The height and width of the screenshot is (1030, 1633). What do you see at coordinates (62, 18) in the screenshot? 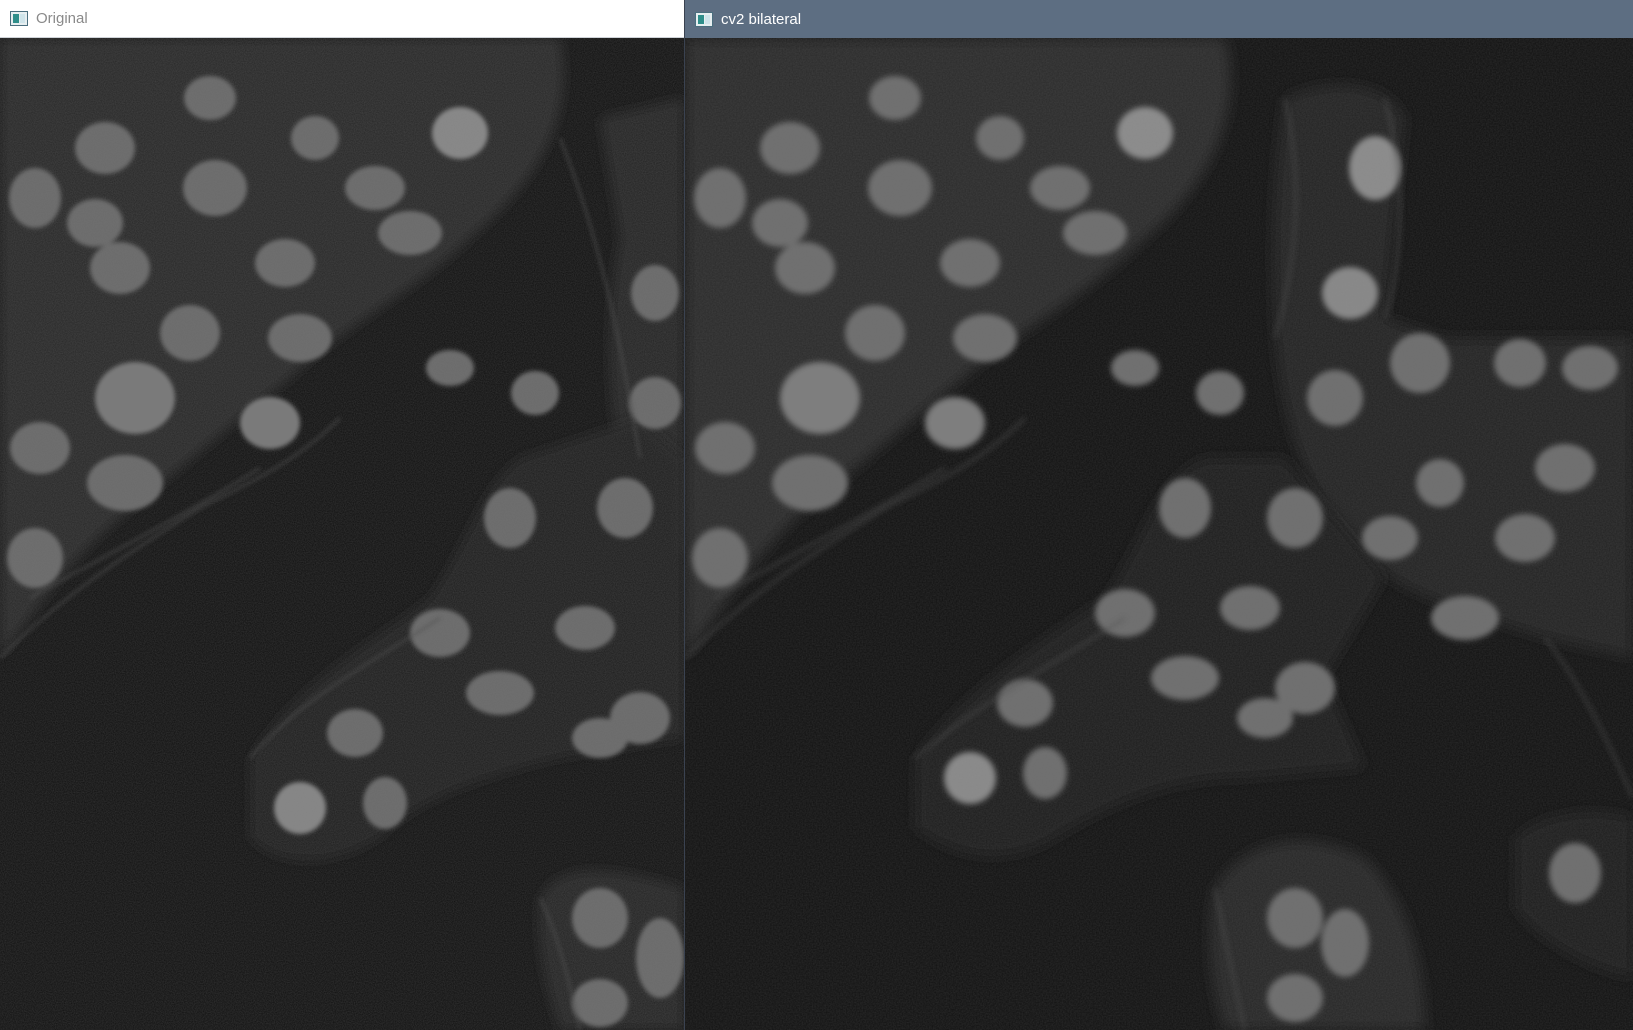
I see `original-window-title: Original` at bounding box center [62, 18].